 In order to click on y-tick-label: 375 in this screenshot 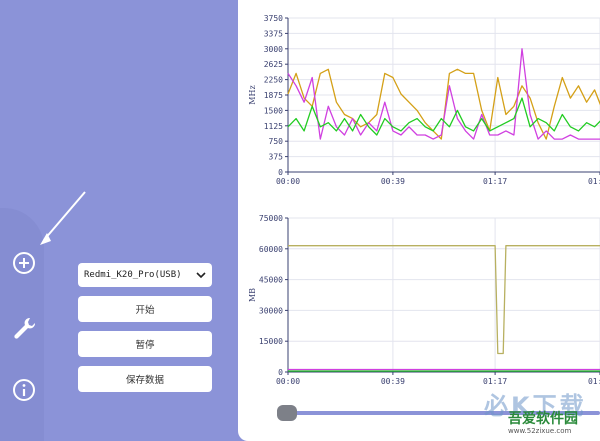, I will do `click(276, 157)`.